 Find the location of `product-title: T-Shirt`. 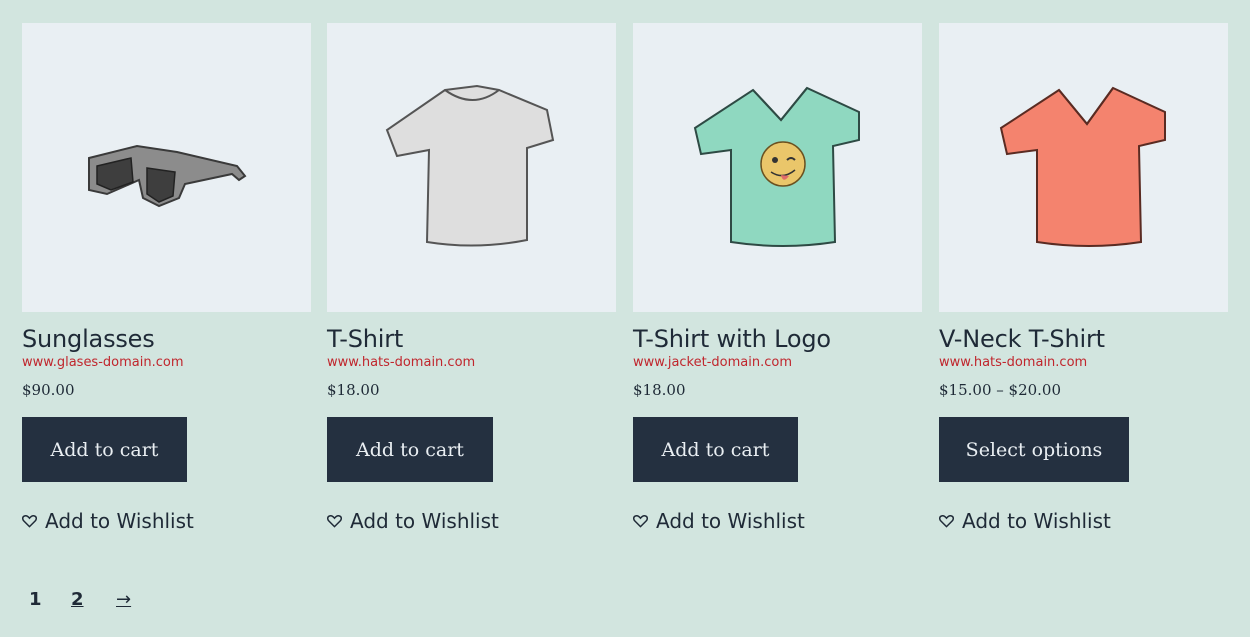

product-title: T-Shirt is located at coordinates (471, 339).